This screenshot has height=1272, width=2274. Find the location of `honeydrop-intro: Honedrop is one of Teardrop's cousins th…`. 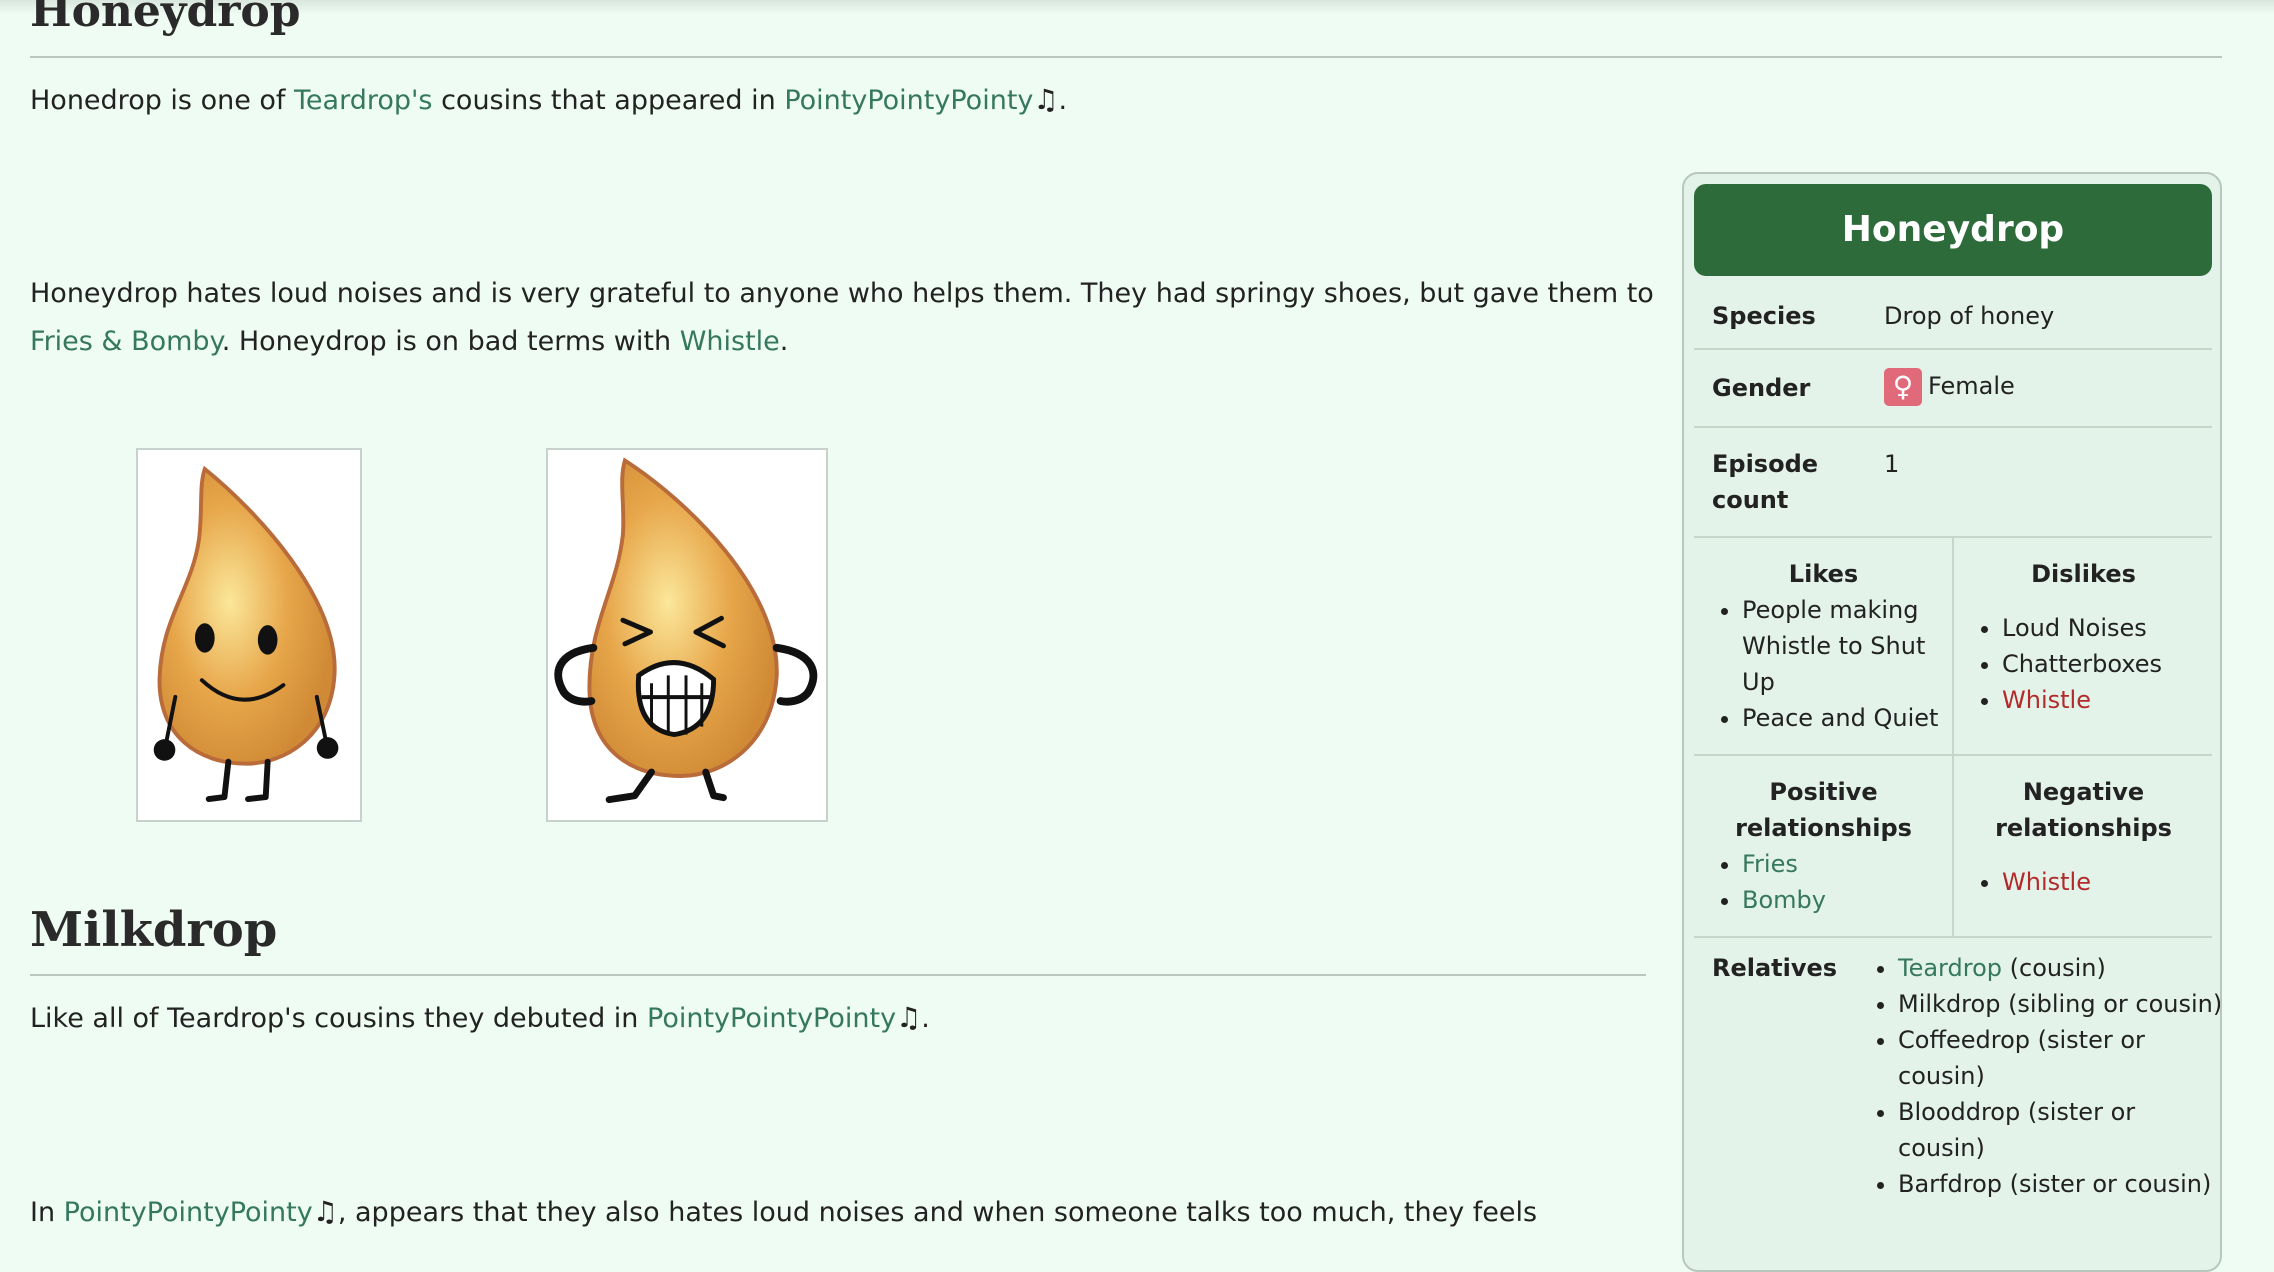

honeydrop-intro: Honedrop is one of Teardrop's cousins th… is located at coordinates (549, 99).